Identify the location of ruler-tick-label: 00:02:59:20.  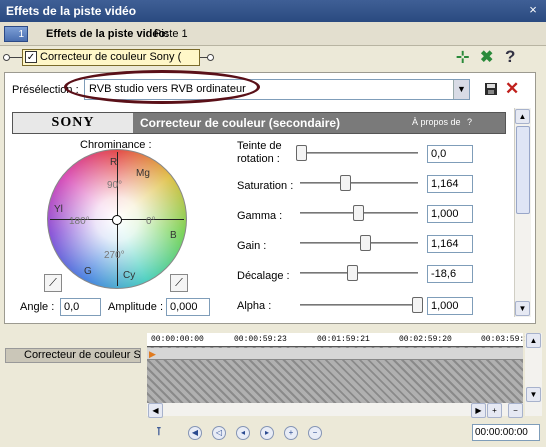
(425, 339).